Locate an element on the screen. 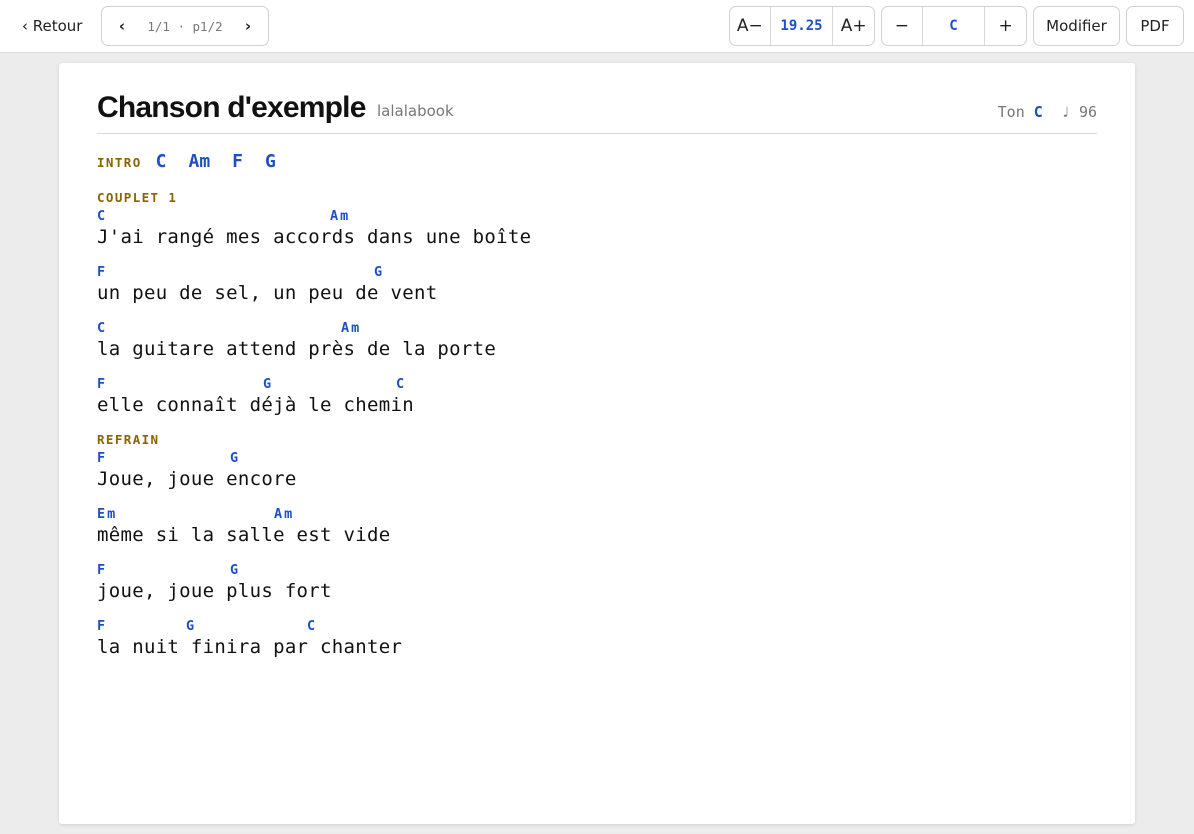 The height and width of the screenshot is (834, 1194). transpose-control: − C + is located at coordinates (954, 26).